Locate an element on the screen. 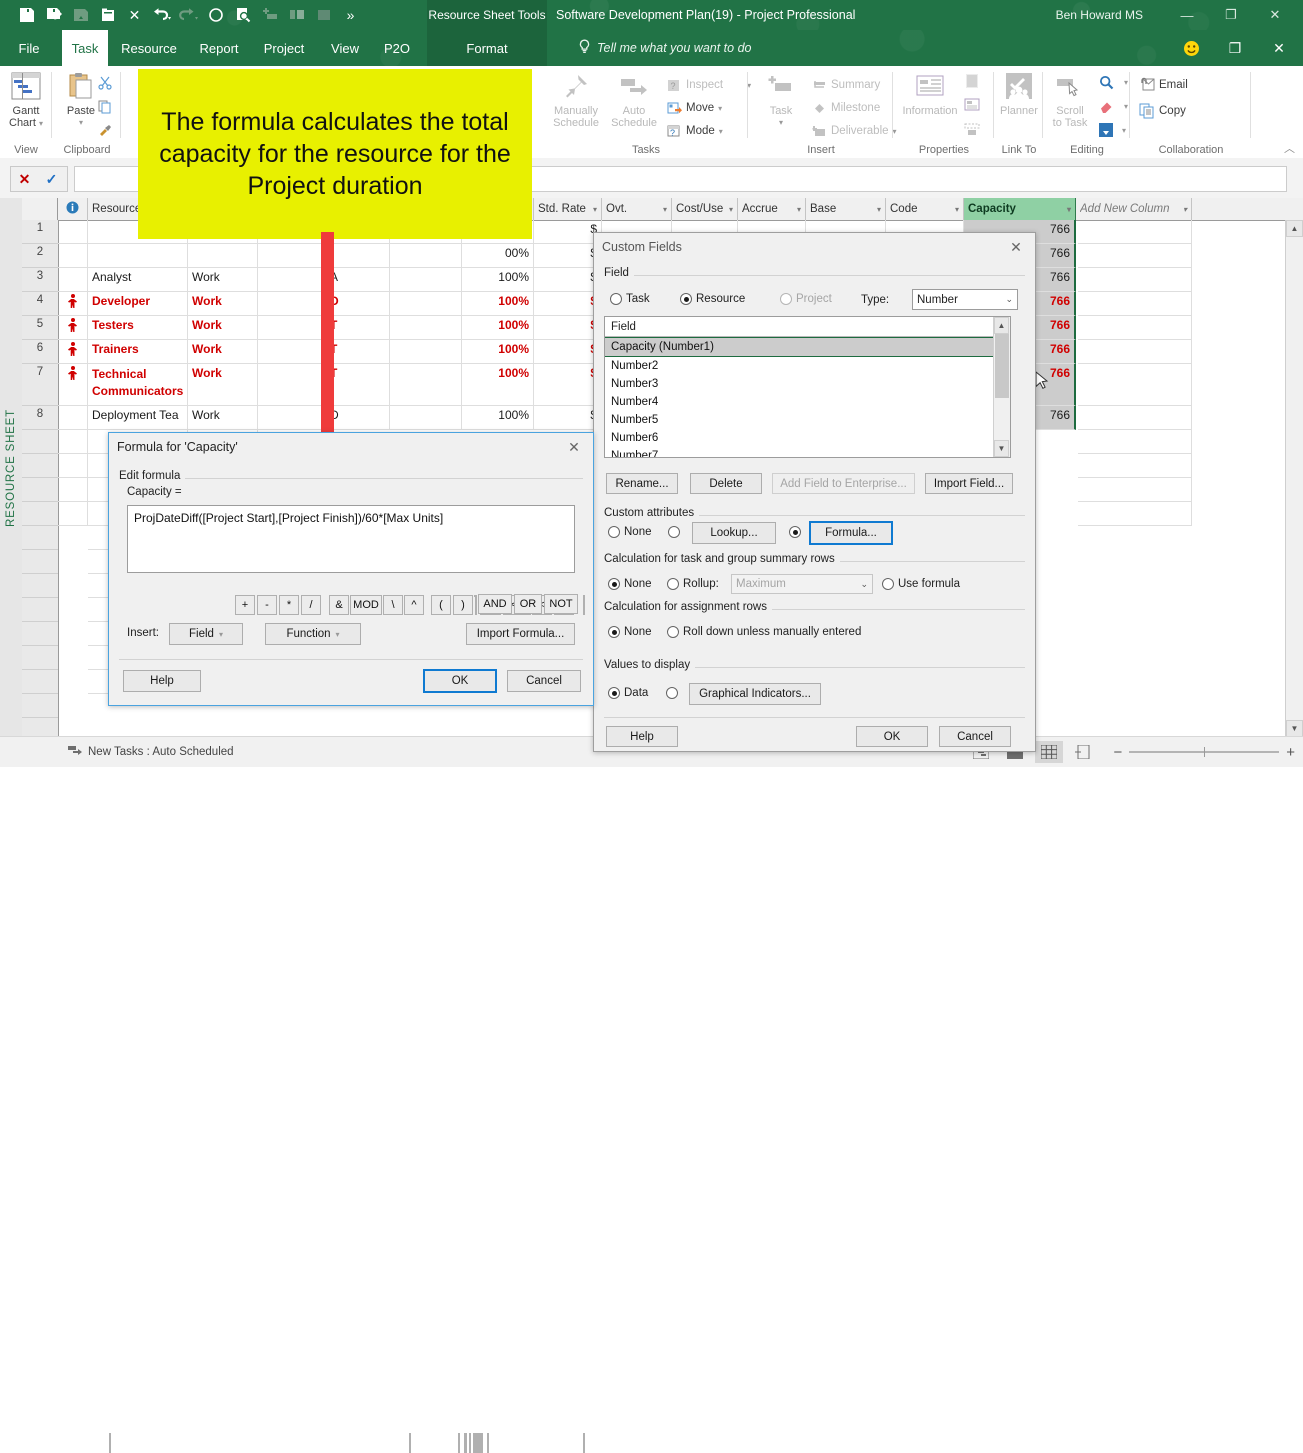 The height and width of the screenshot is (1453, 1303). list-item-field: Number5 is located at coordinates (807, 420).